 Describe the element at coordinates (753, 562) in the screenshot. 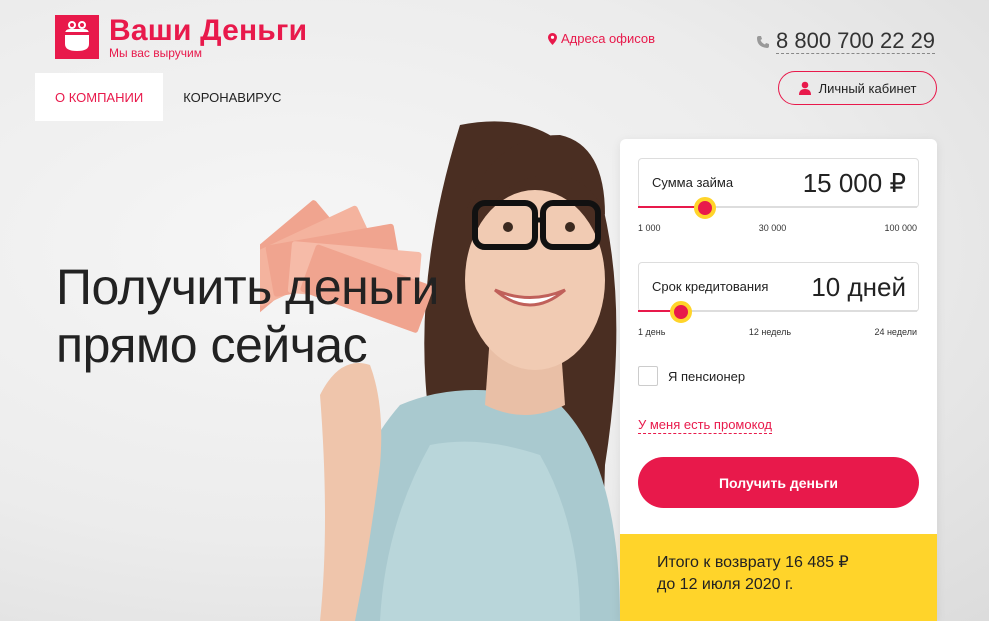

I see `repayment-total: Итого к возврату 16 485 ₽` at that location.